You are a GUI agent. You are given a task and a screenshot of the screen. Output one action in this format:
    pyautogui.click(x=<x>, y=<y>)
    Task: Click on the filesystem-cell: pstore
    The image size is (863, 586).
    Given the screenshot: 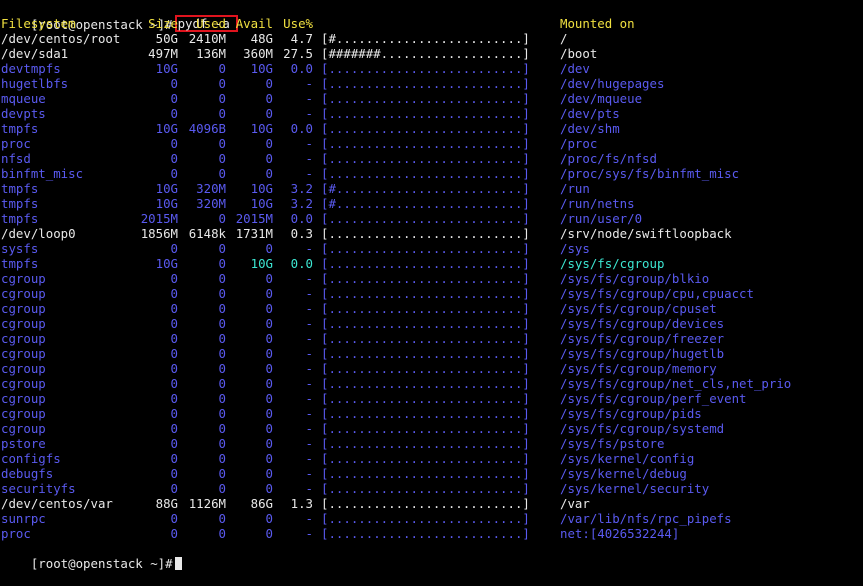 What is the action you would take?
    pyautogui.click(x=23, y=443)
    